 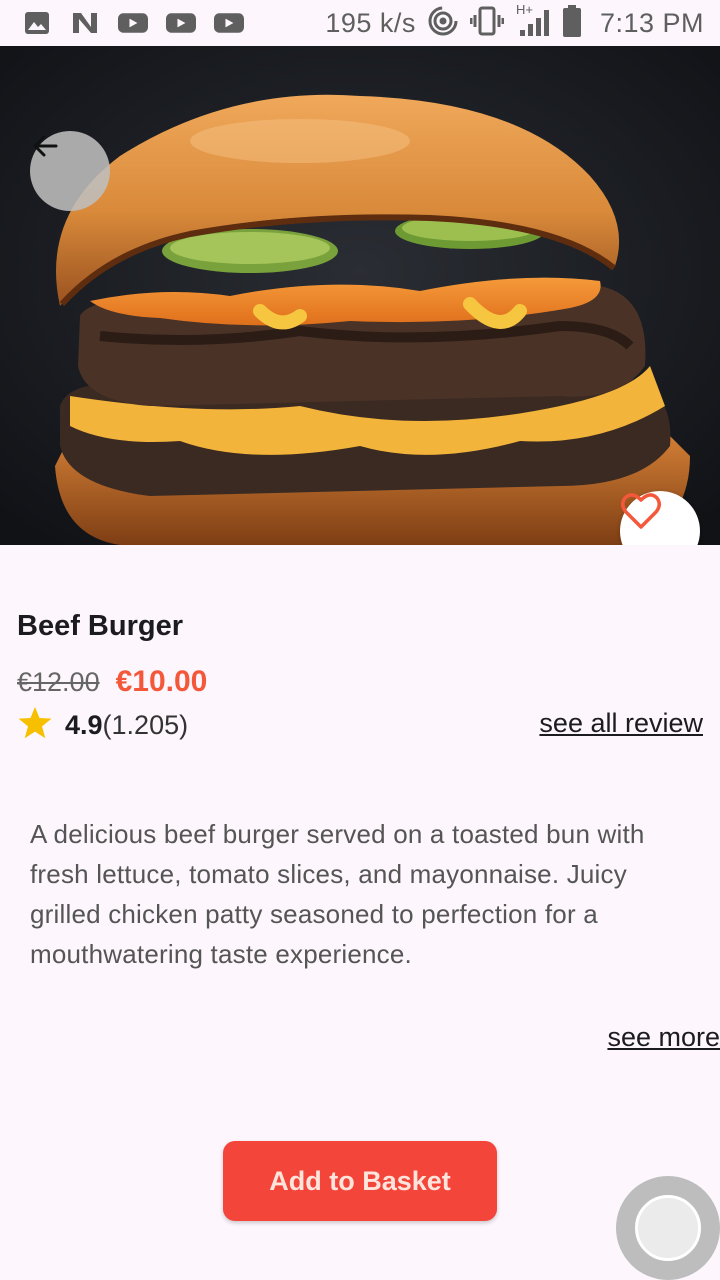 I want to click on see-all-review-link: see all review, so click(x=621, y=723).